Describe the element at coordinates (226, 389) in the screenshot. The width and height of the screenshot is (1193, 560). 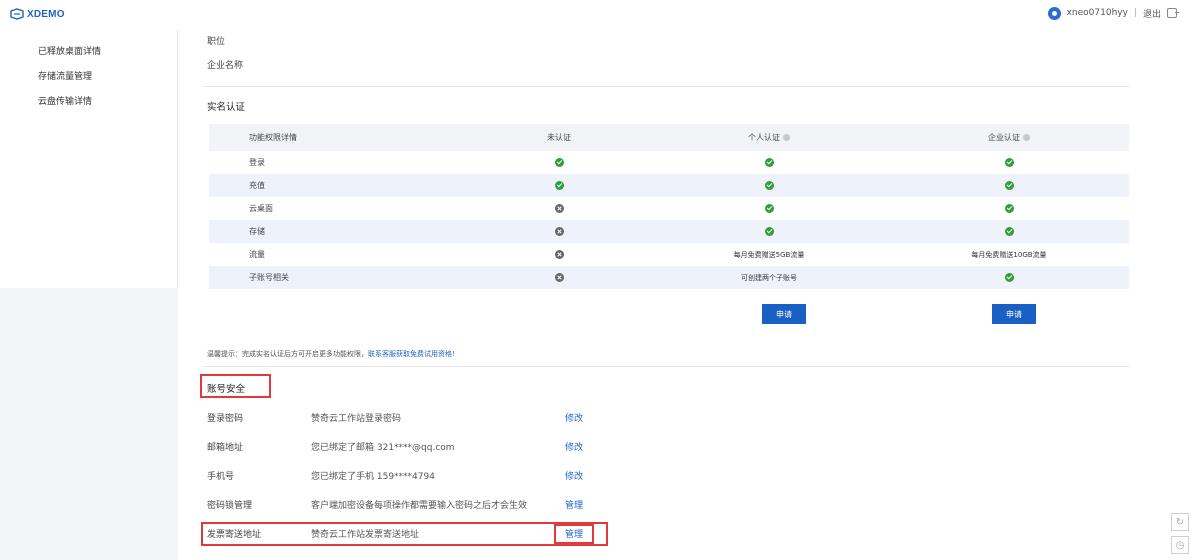
I see `security-title: 账号安全` at that location.